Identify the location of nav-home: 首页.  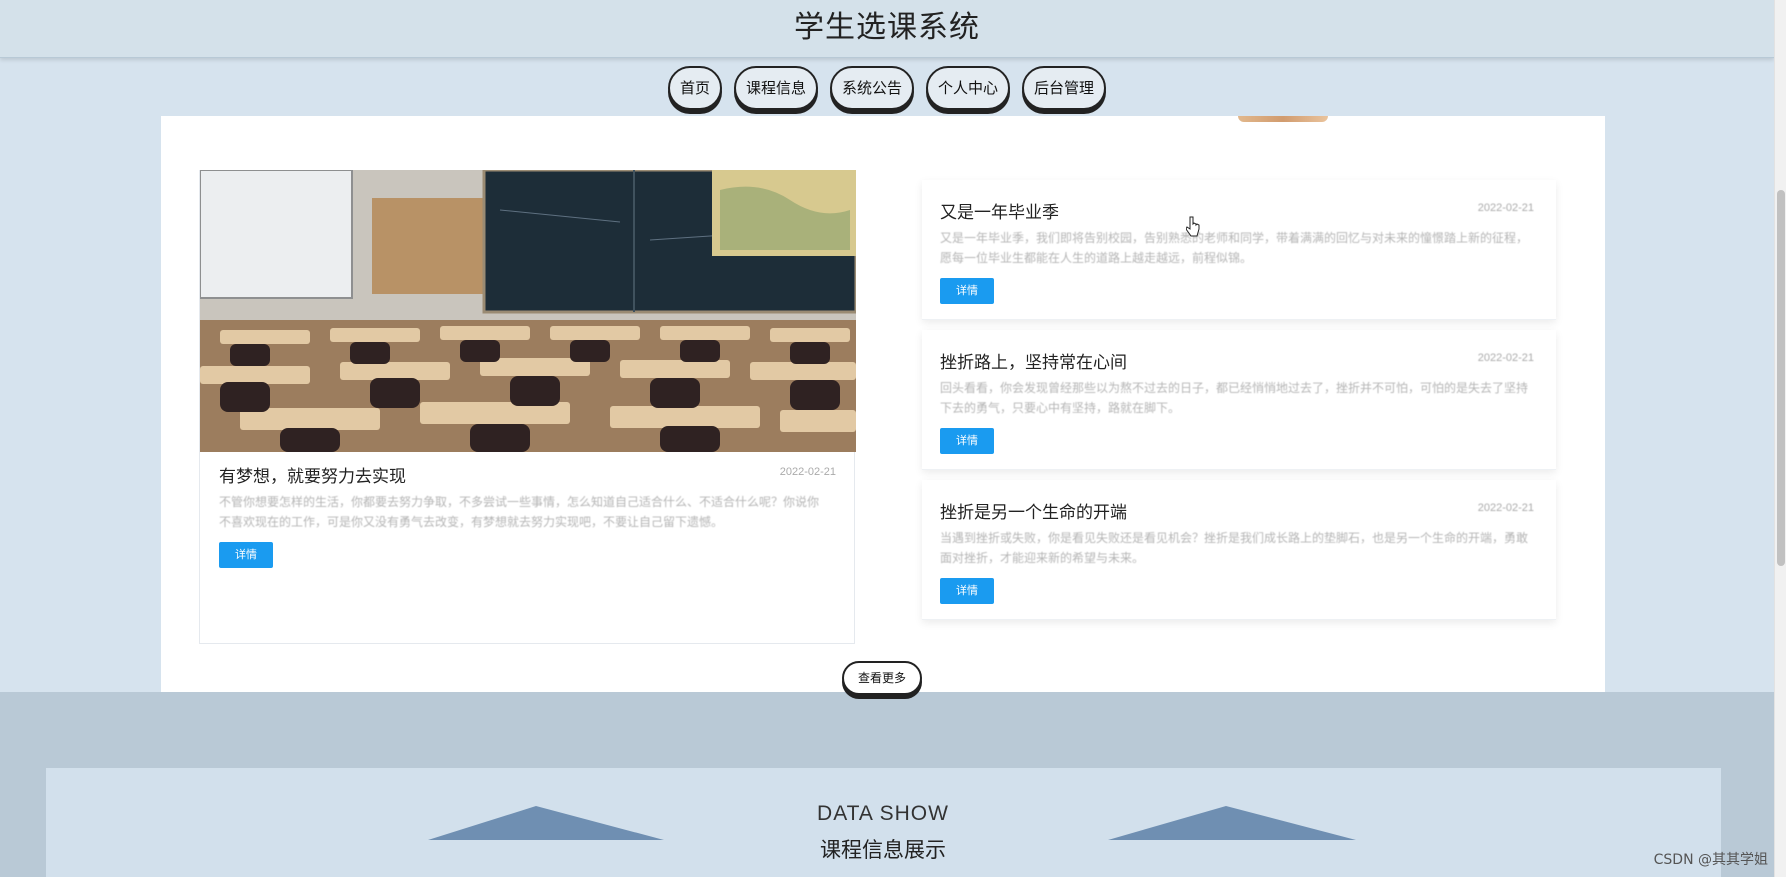
(694, 88).